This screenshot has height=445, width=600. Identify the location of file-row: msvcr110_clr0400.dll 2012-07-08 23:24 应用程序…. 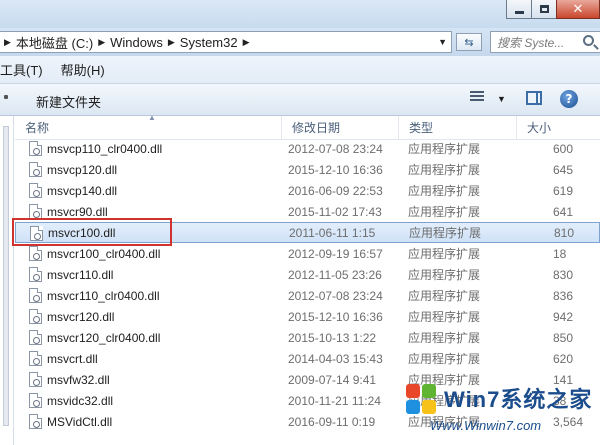
(307, 295).